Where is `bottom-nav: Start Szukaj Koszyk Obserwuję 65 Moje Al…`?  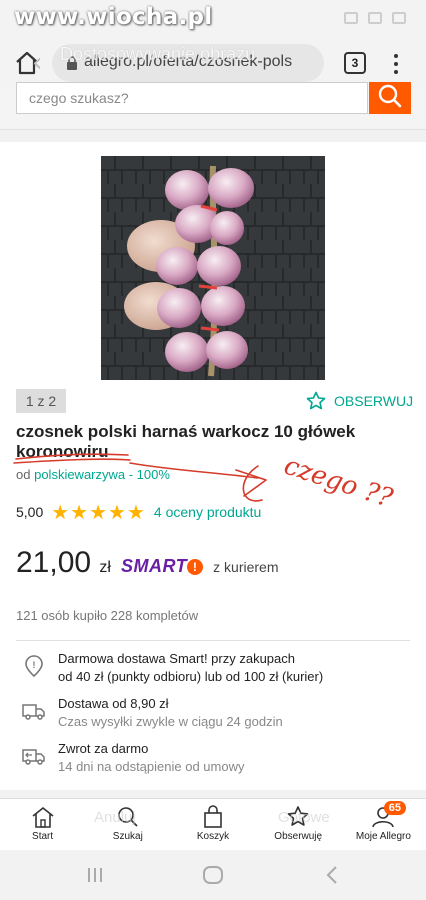 bottom-nav: Start Szukaj Koszyk Obserwuję 65 Moje Al… is located at coordinates (213, 824).